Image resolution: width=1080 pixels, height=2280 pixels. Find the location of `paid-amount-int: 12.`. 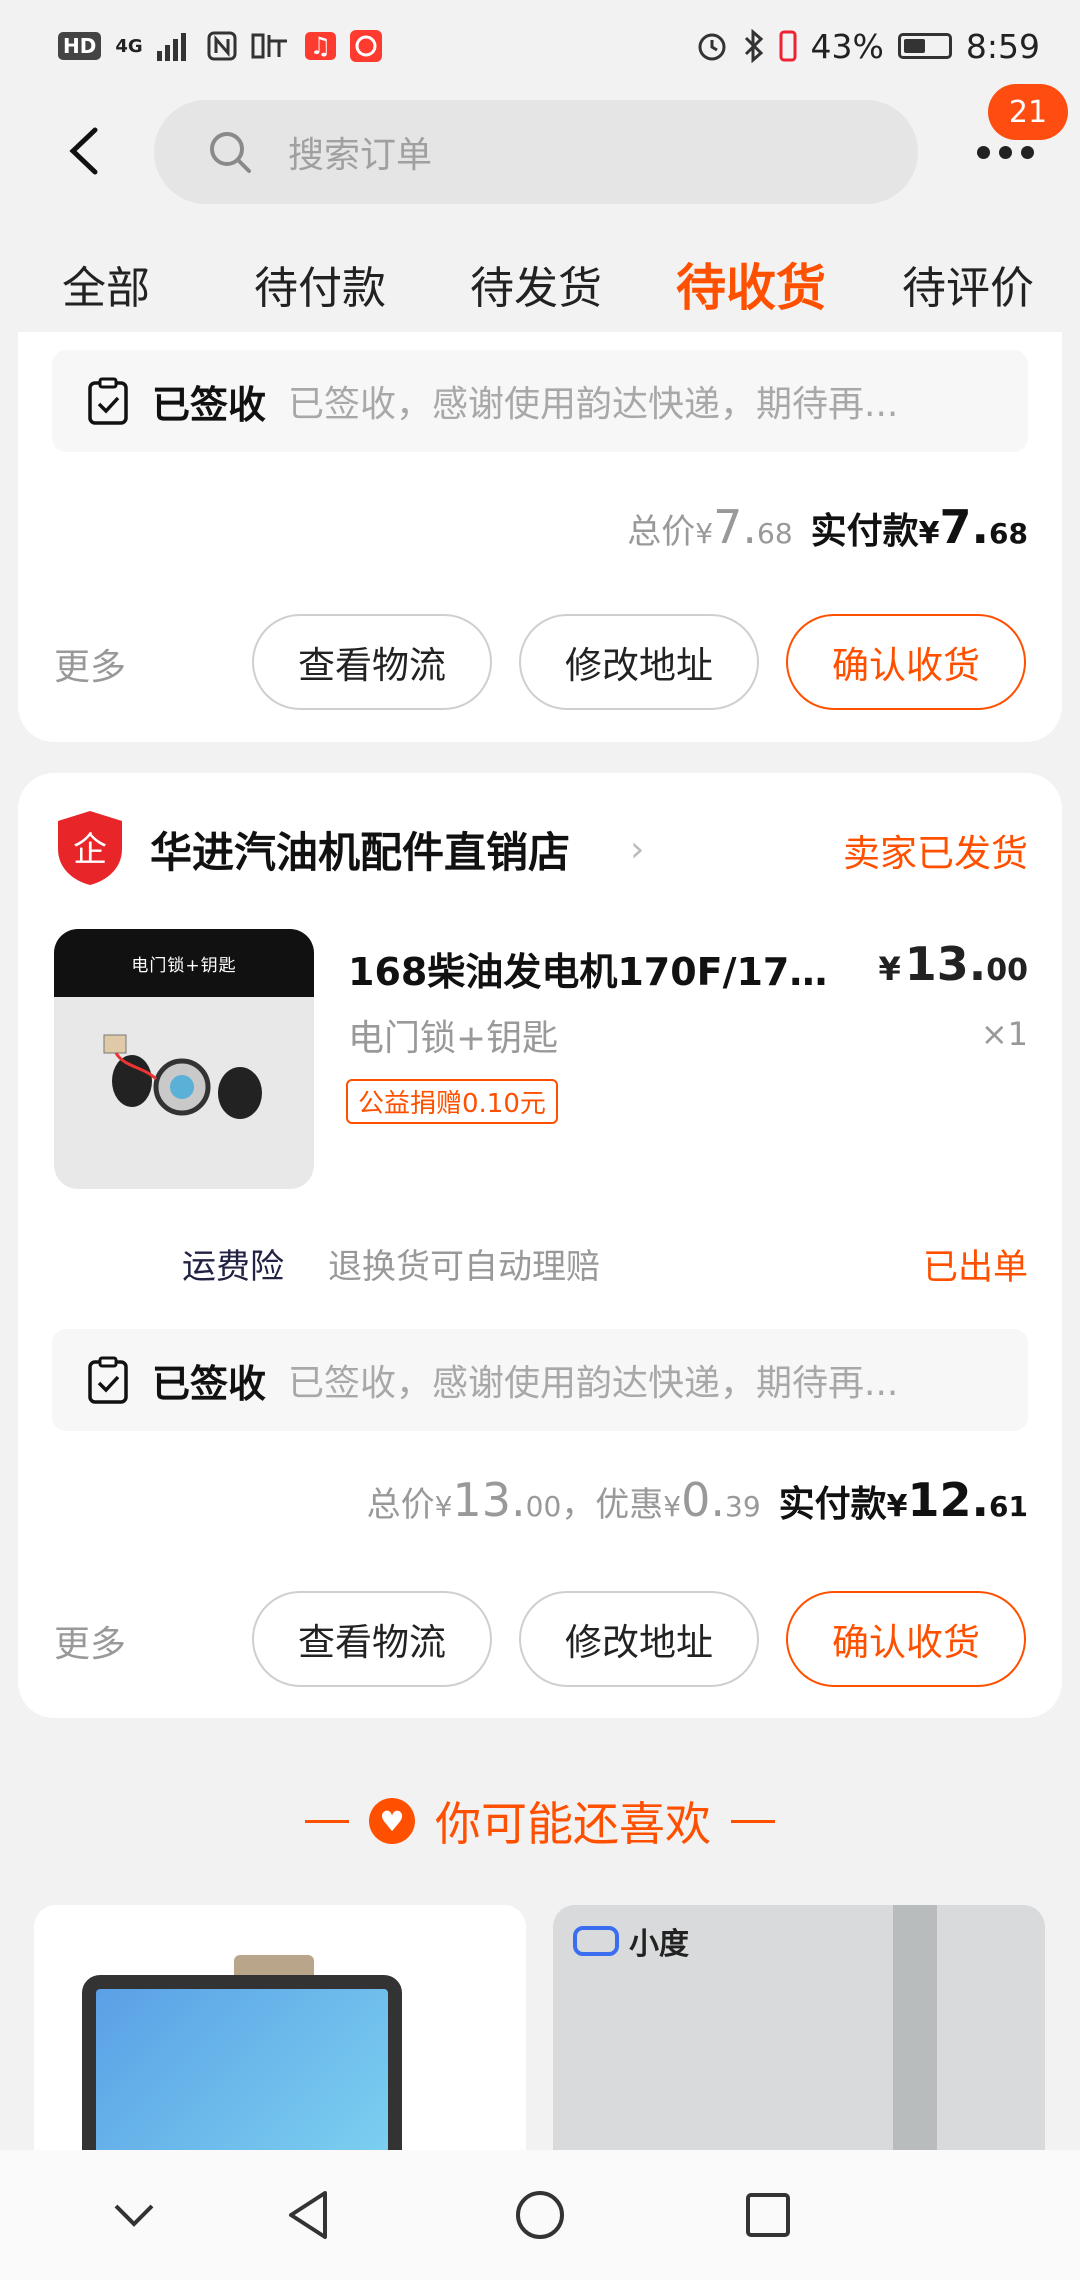

paid-amount-int: 12. is located at coordinates (948, 1500).